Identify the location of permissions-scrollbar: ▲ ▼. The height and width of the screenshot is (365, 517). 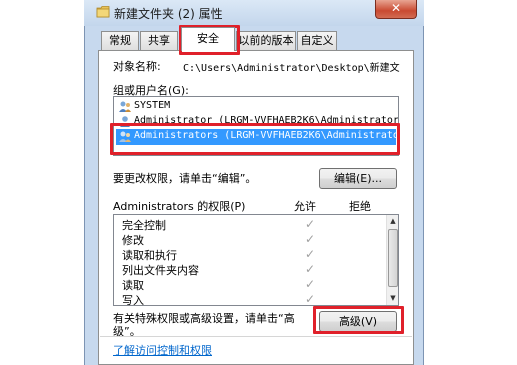
(392, 260).